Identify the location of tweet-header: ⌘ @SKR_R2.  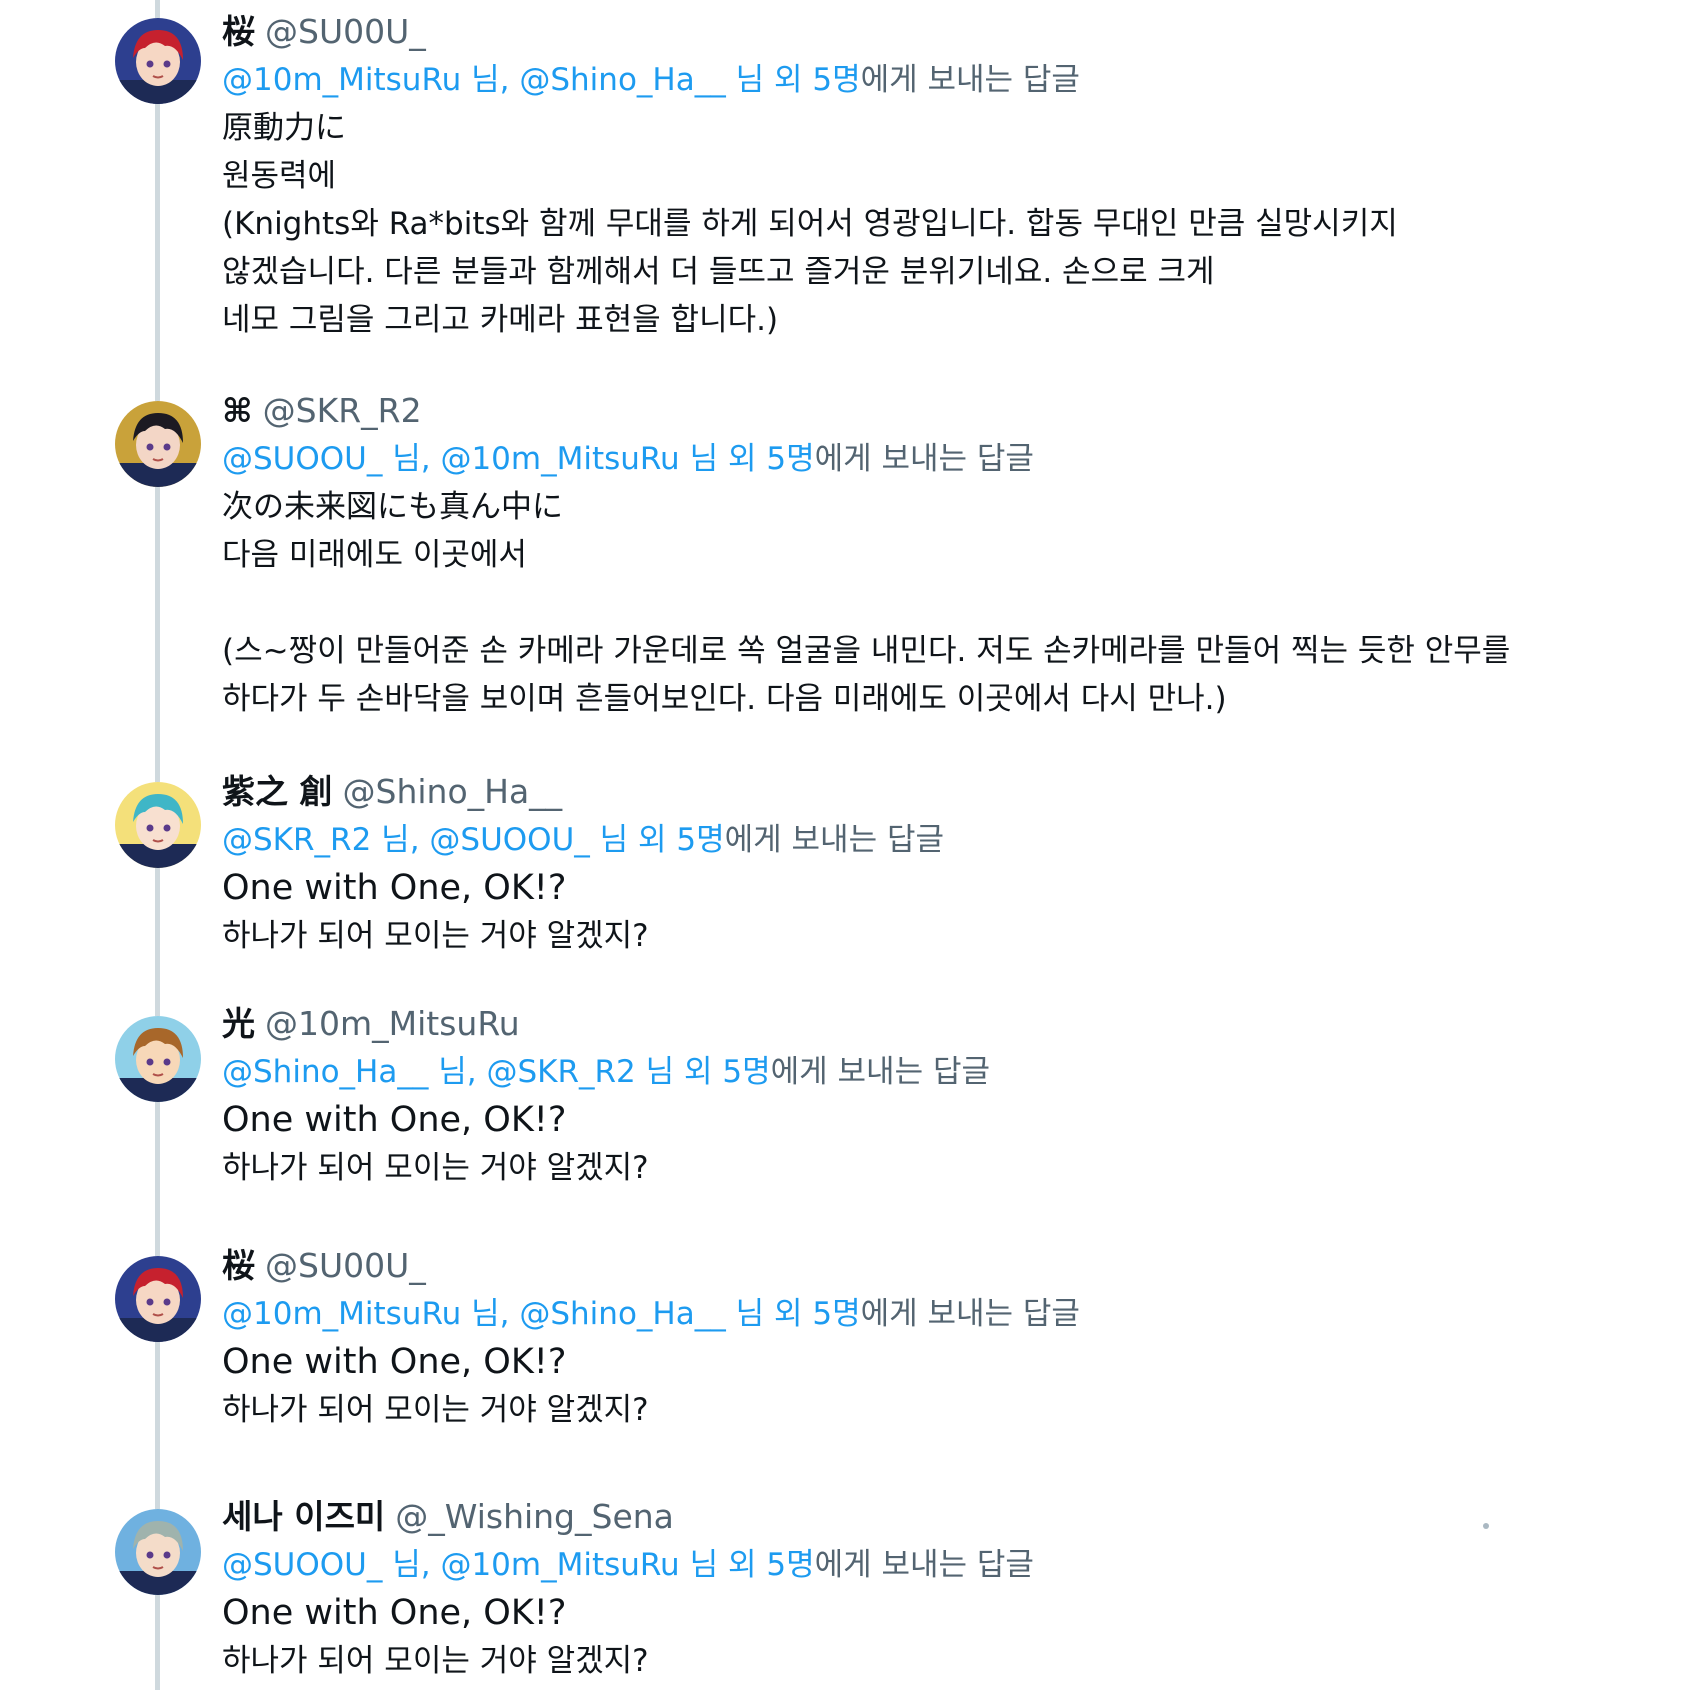
(901, 411).